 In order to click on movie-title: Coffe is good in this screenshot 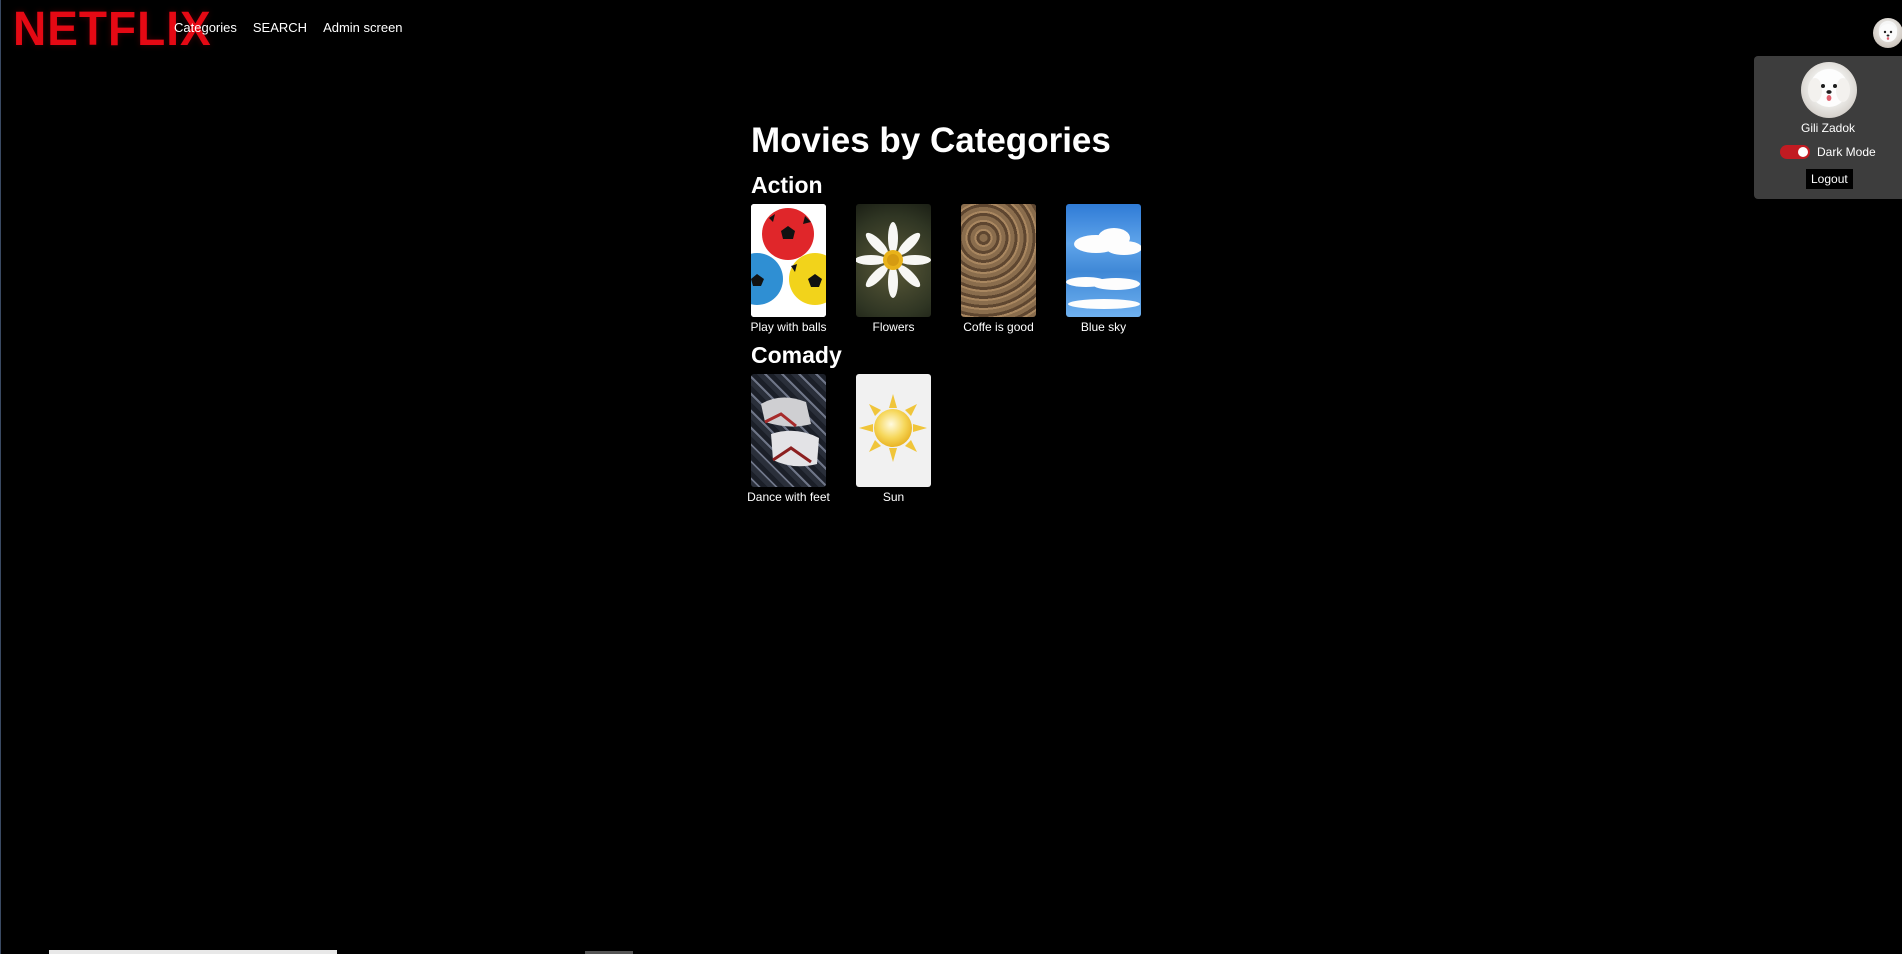, I will do `click(999, 327)`.